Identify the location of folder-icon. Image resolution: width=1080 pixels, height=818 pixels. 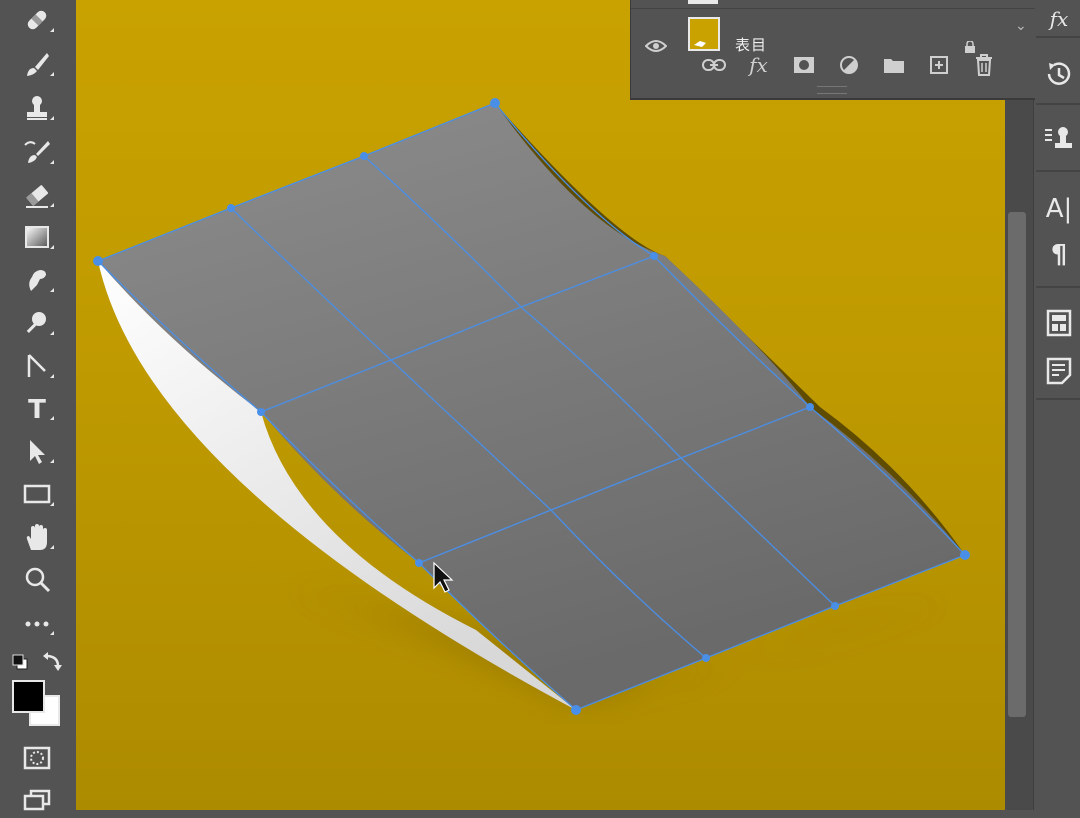
(893, 66).